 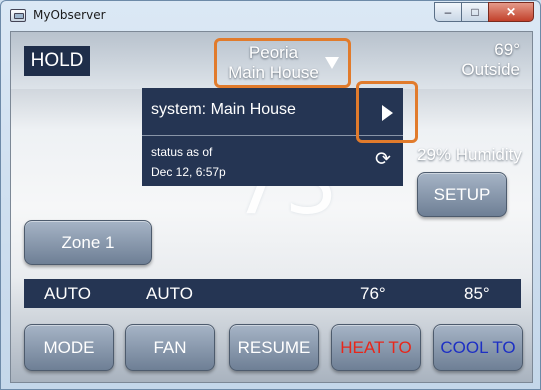 I want to click on hold-badge: HOLD, so click(x=57, y=61).